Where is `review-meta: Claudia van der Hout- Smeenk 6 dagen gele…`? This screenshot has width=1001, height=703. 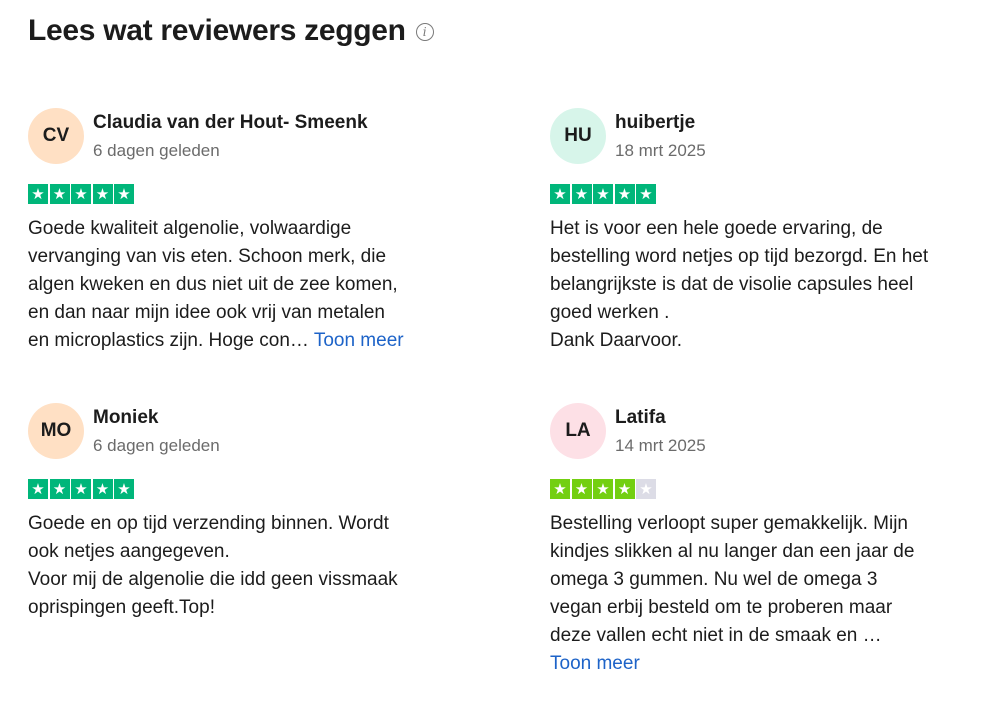 review-meta: Claudia van der Hout- Smeenk 6 dagen gele… is located at coordinates (230, 135).